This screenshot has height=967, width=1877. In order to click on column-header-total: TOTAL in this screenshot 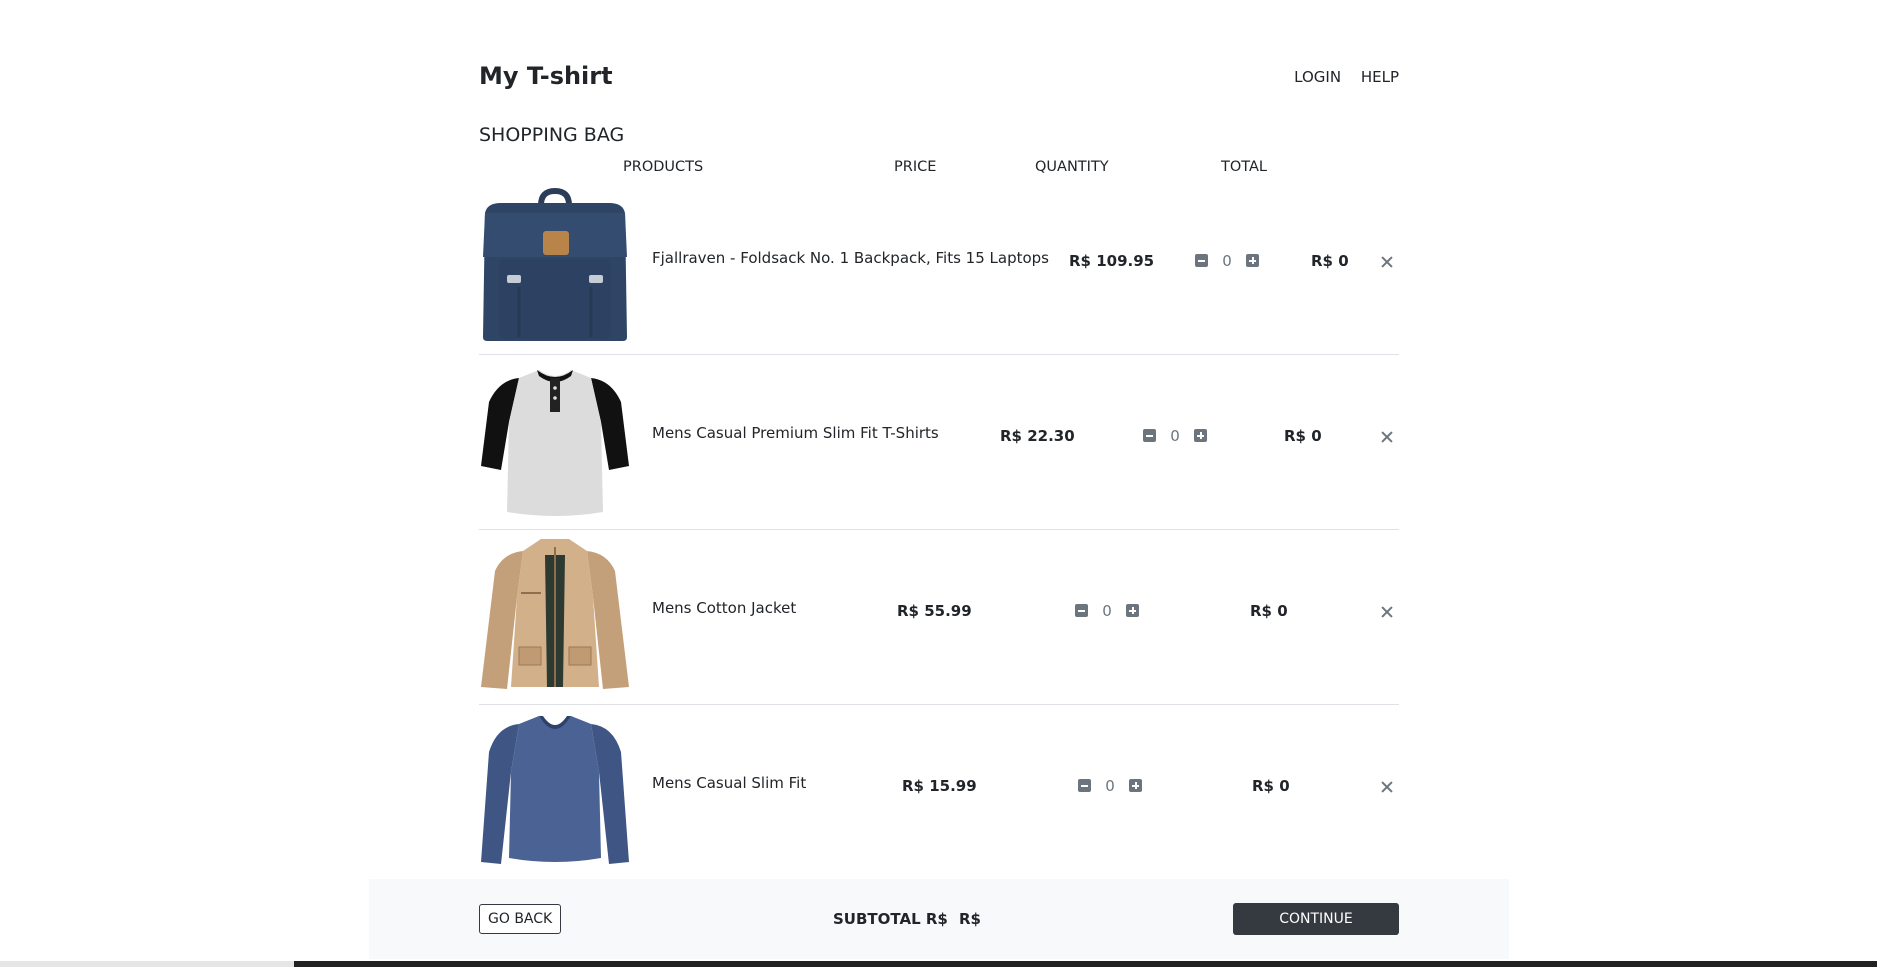, I will do `click(1244, 167)`.